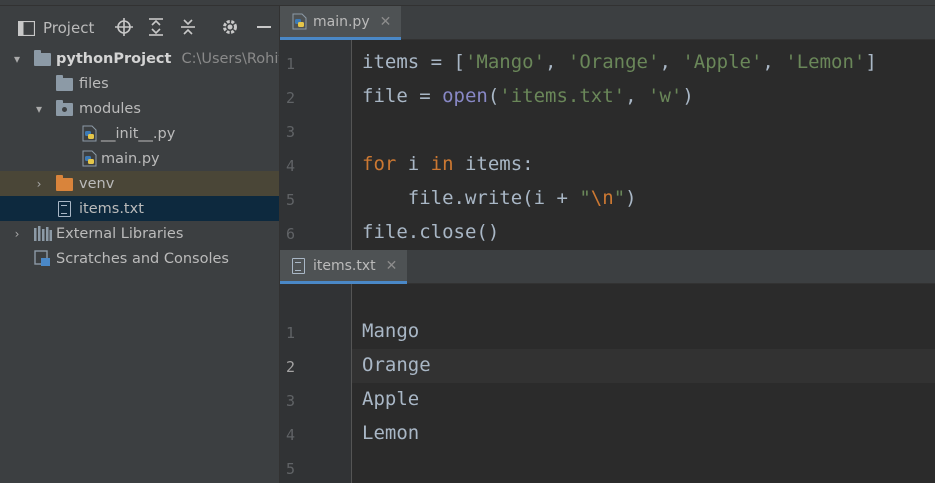 This screenshot has width=935, height=483. I want to click on scratches-icon, so click(42, 258).